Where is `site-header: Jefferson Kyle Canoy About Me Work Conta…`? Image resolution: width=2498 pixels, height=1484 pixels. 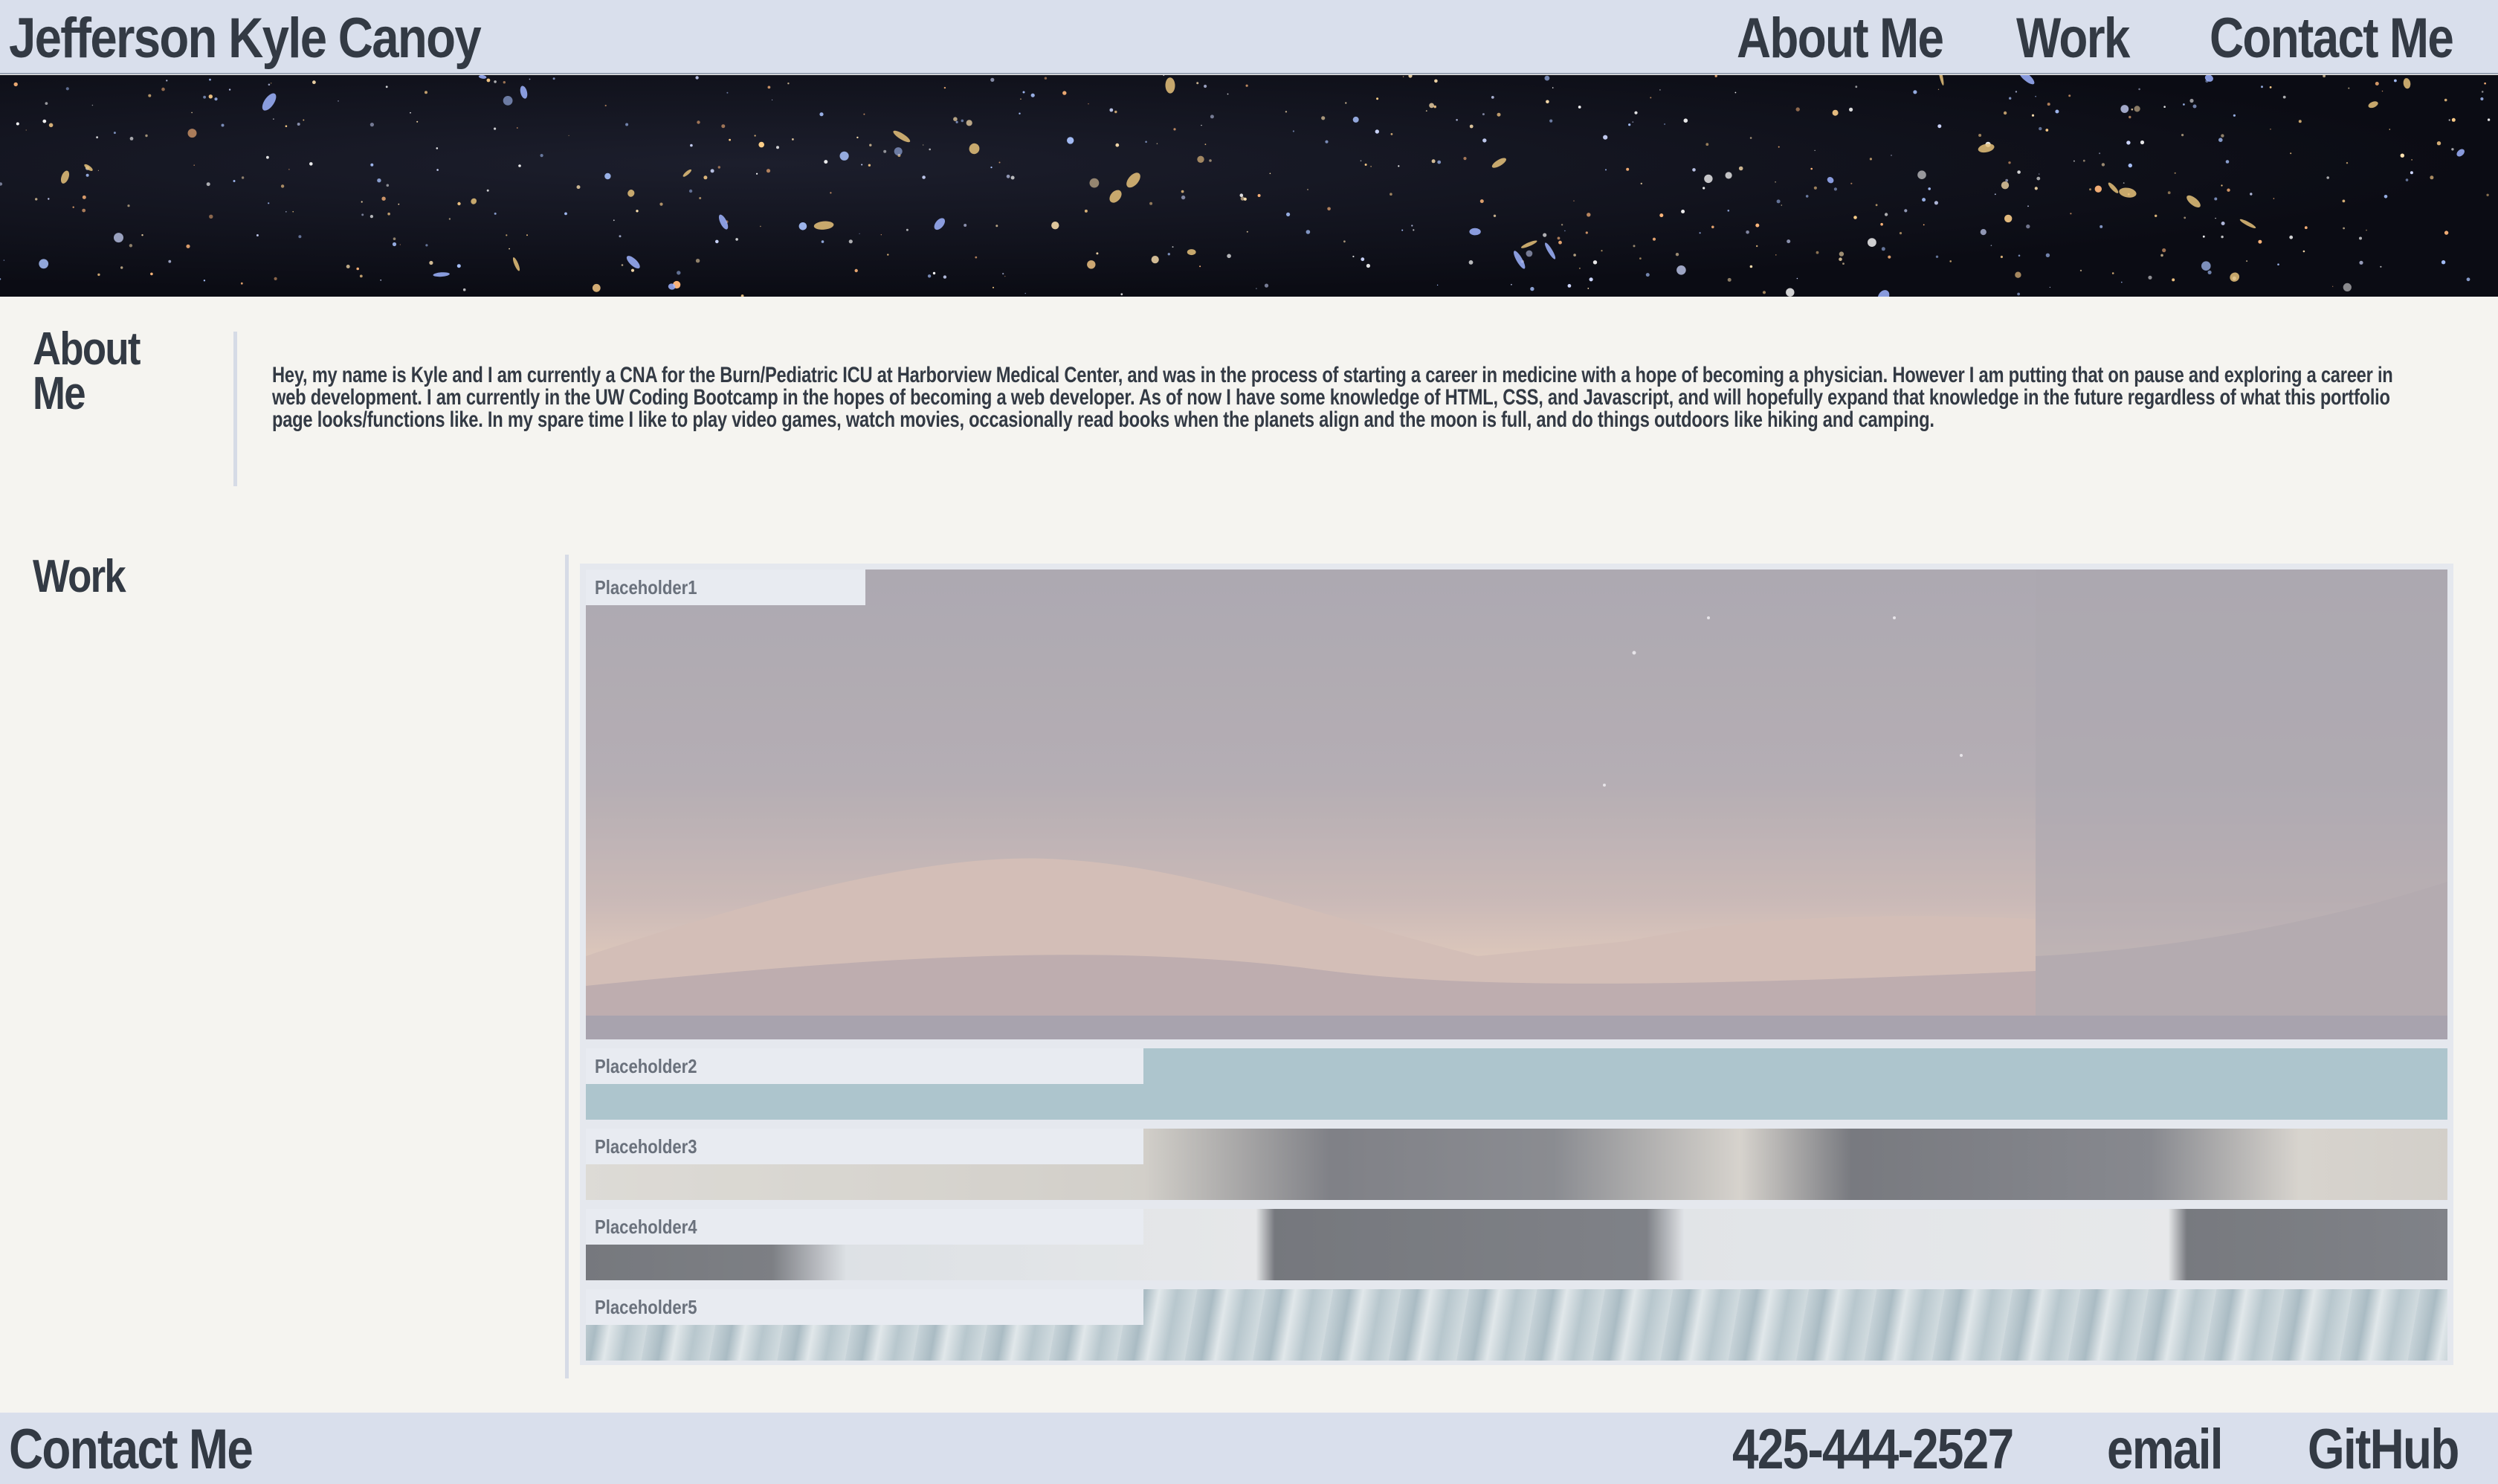 site-header: Jefferson Kyle Canoy About Me Work Conta… is located at coordinates (1249, 37).